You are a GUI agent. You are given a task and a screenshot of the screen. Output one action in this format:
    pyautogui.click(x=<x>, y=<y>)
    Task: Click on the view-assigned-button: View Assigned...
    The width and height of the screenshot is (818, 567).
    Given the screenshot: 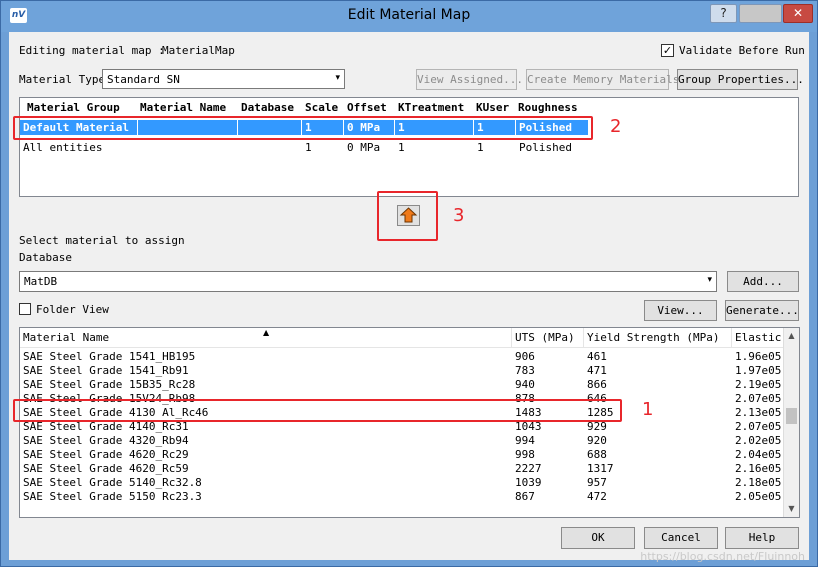 What is the action you would take?
    pyautogui.click(x=469, y=79)
    